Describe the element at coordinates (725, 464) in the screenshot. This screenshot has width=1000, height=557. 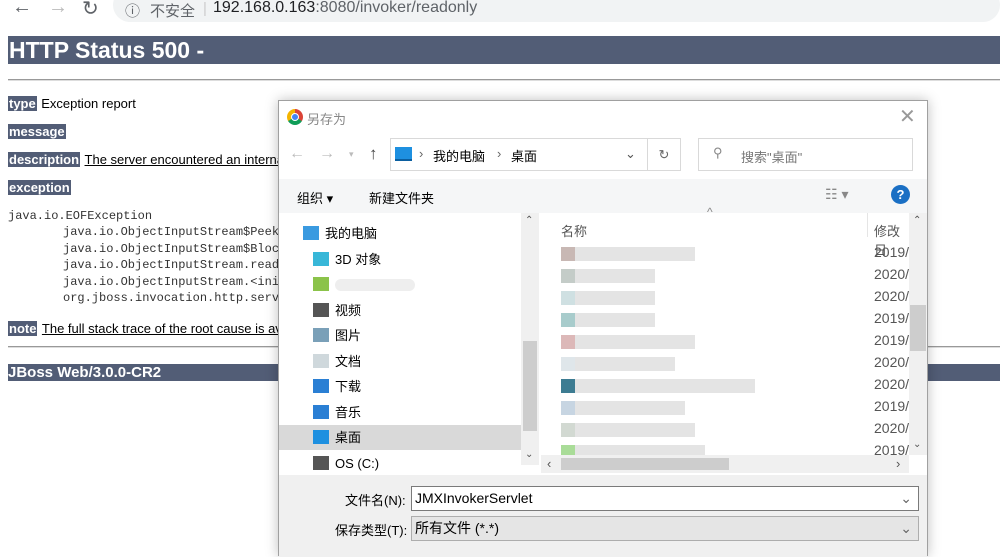
I see `file-list-hscrollbar: ‹ ›` at that location.